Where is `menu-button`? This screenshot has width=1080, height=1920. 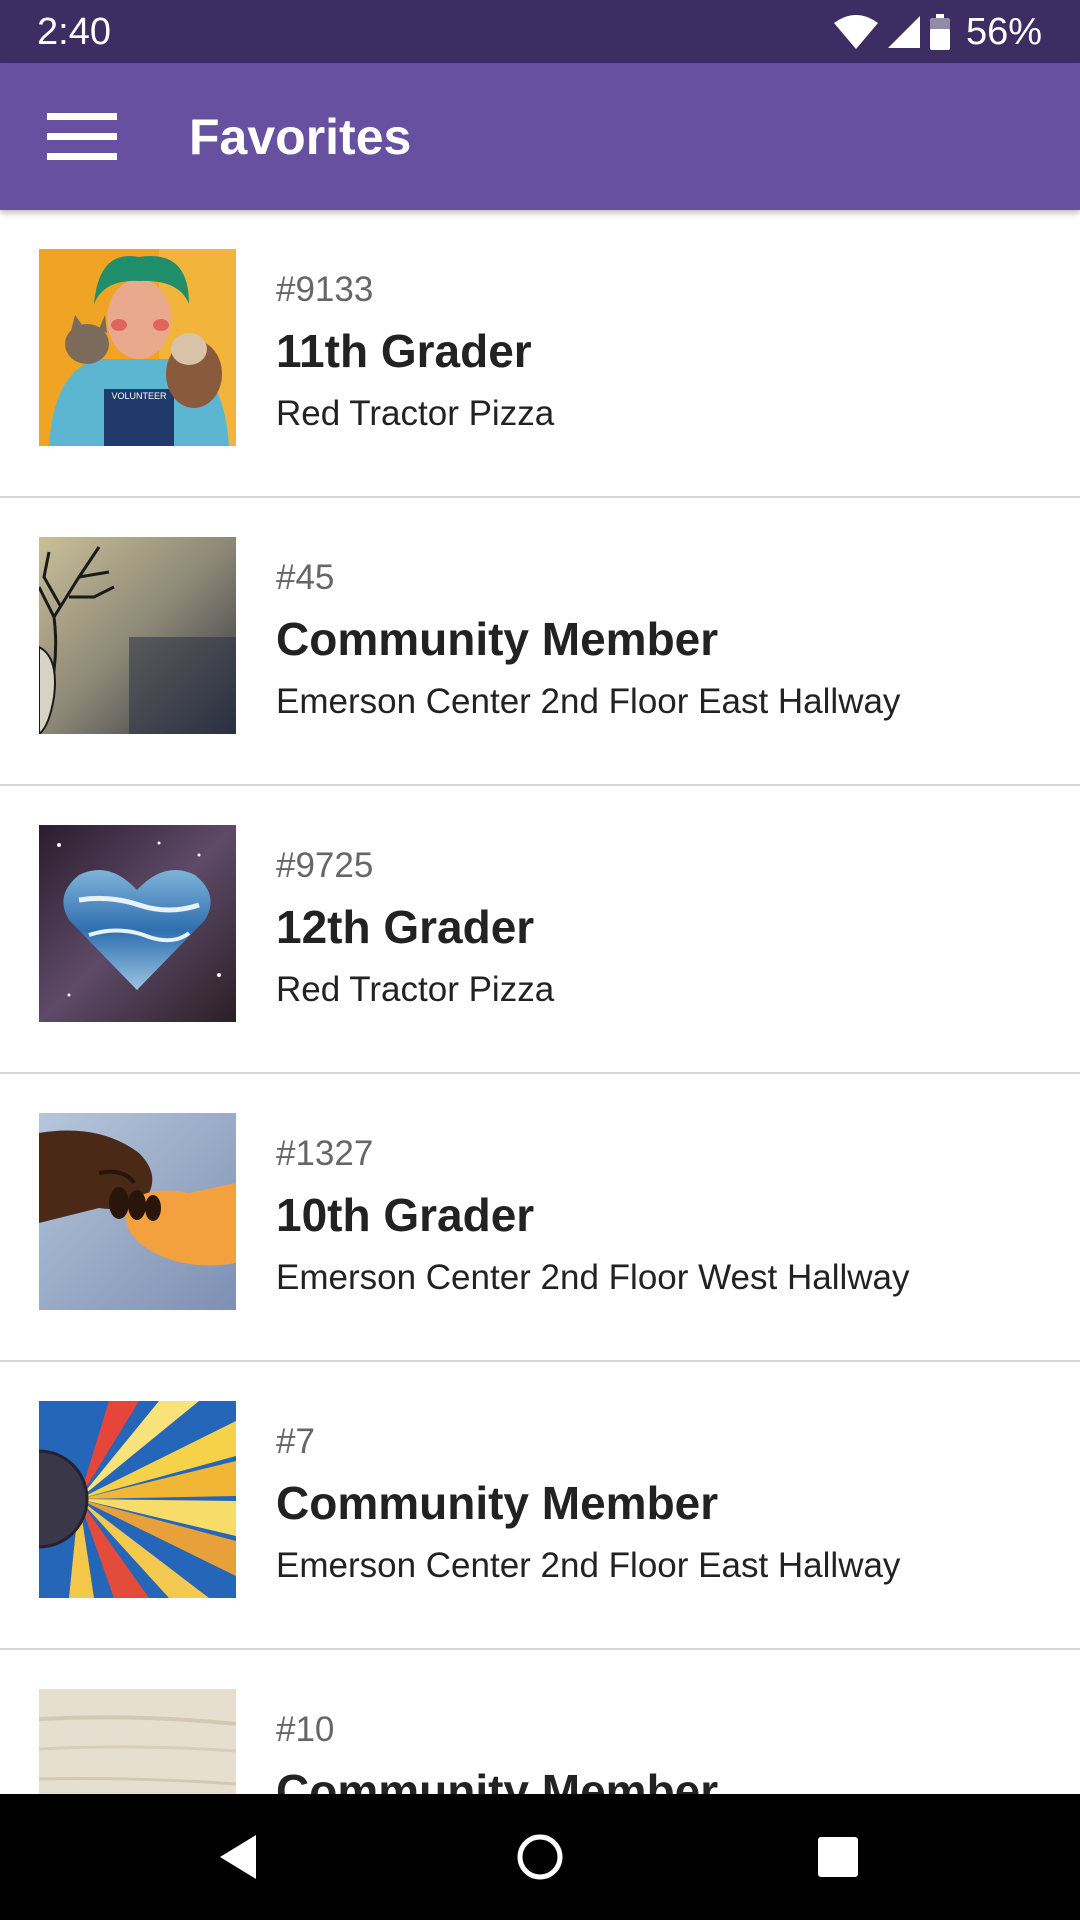
menu-button is located at coordinates (81, 136).